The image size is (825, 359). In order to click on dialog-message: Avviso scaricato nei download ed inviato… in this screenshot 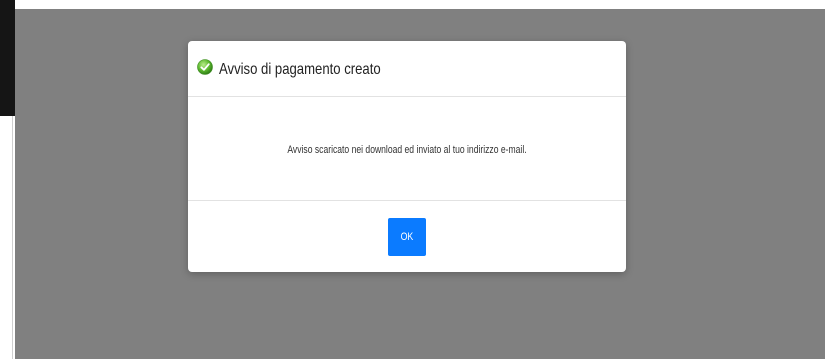, I will do `click(407, 150)`.